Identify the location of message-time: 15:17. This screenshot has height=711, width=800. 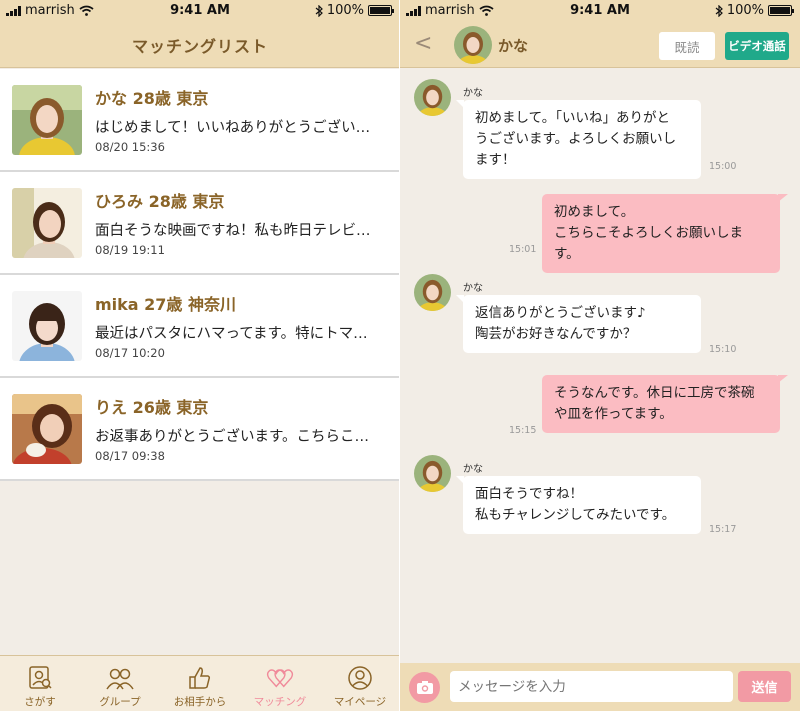
(723, 529).